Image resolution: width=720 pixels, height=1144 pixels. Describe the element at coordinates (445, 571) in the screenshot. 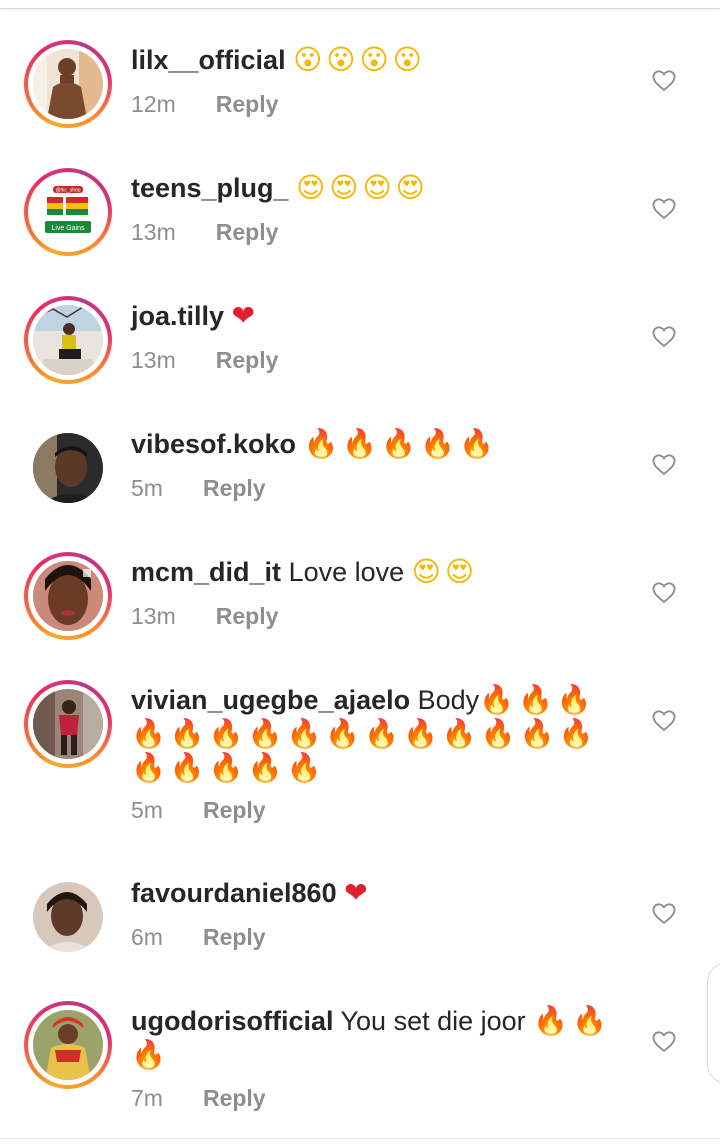

I see `comment-emoji: 😍😍` at that location.